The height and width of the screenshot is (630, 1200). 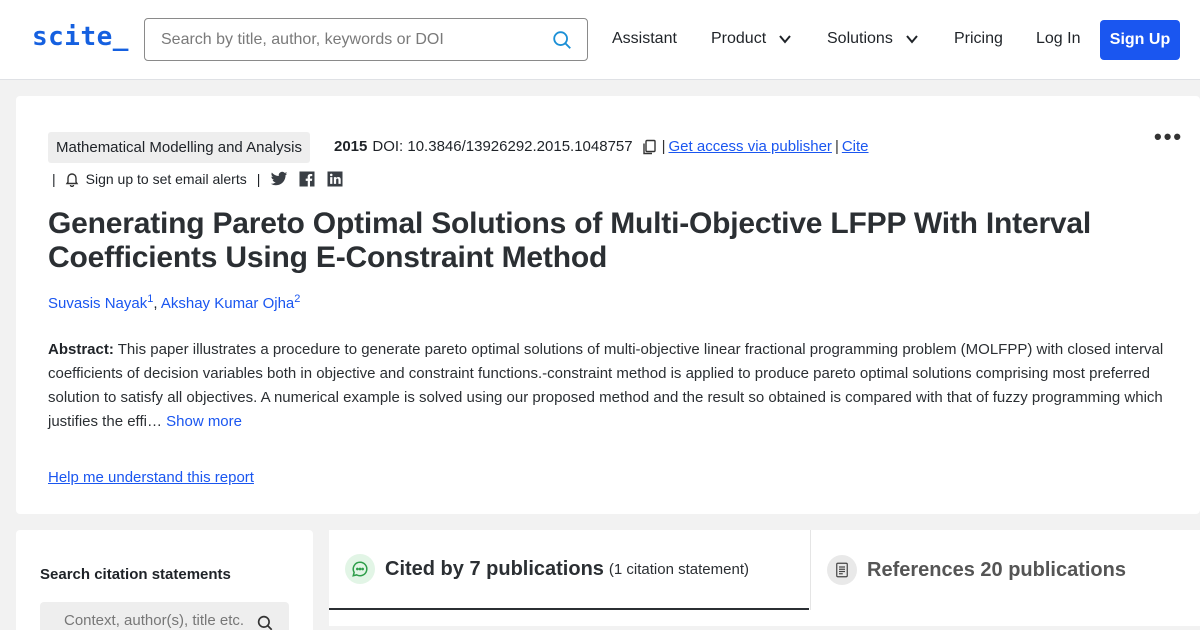 I want to click on tab-references-label: References 20 publications, so click(x=996, y=569).